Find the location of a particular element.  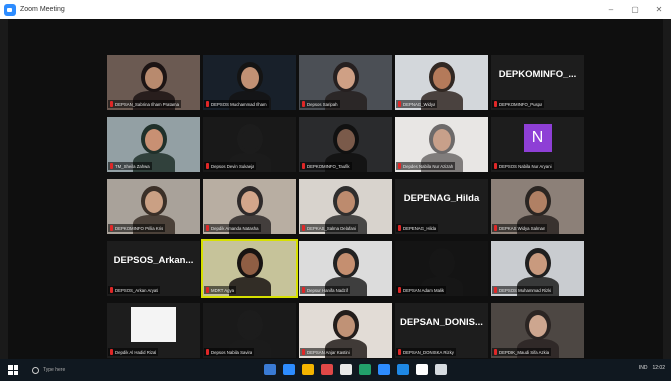

participant-name-label: DEPKAS Widya Salman is located at coordinates (520, 228).